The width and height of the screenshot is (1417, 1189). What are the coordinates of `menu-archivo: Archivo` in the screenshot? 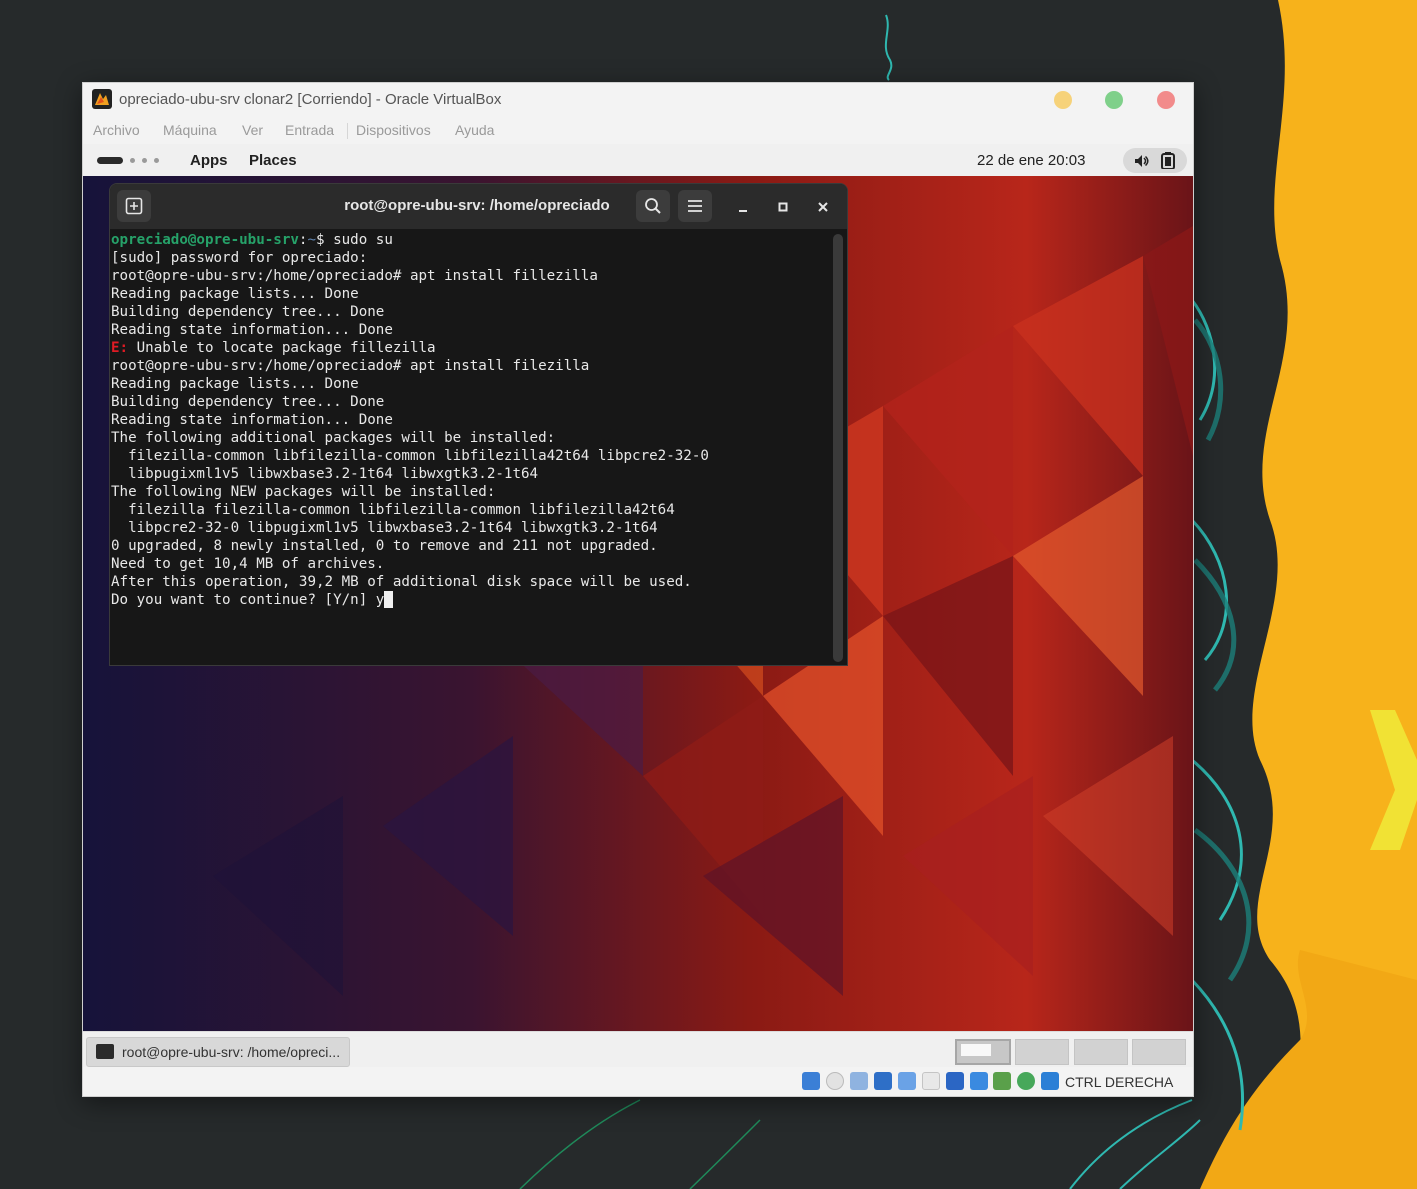 It's located at (116, 130).